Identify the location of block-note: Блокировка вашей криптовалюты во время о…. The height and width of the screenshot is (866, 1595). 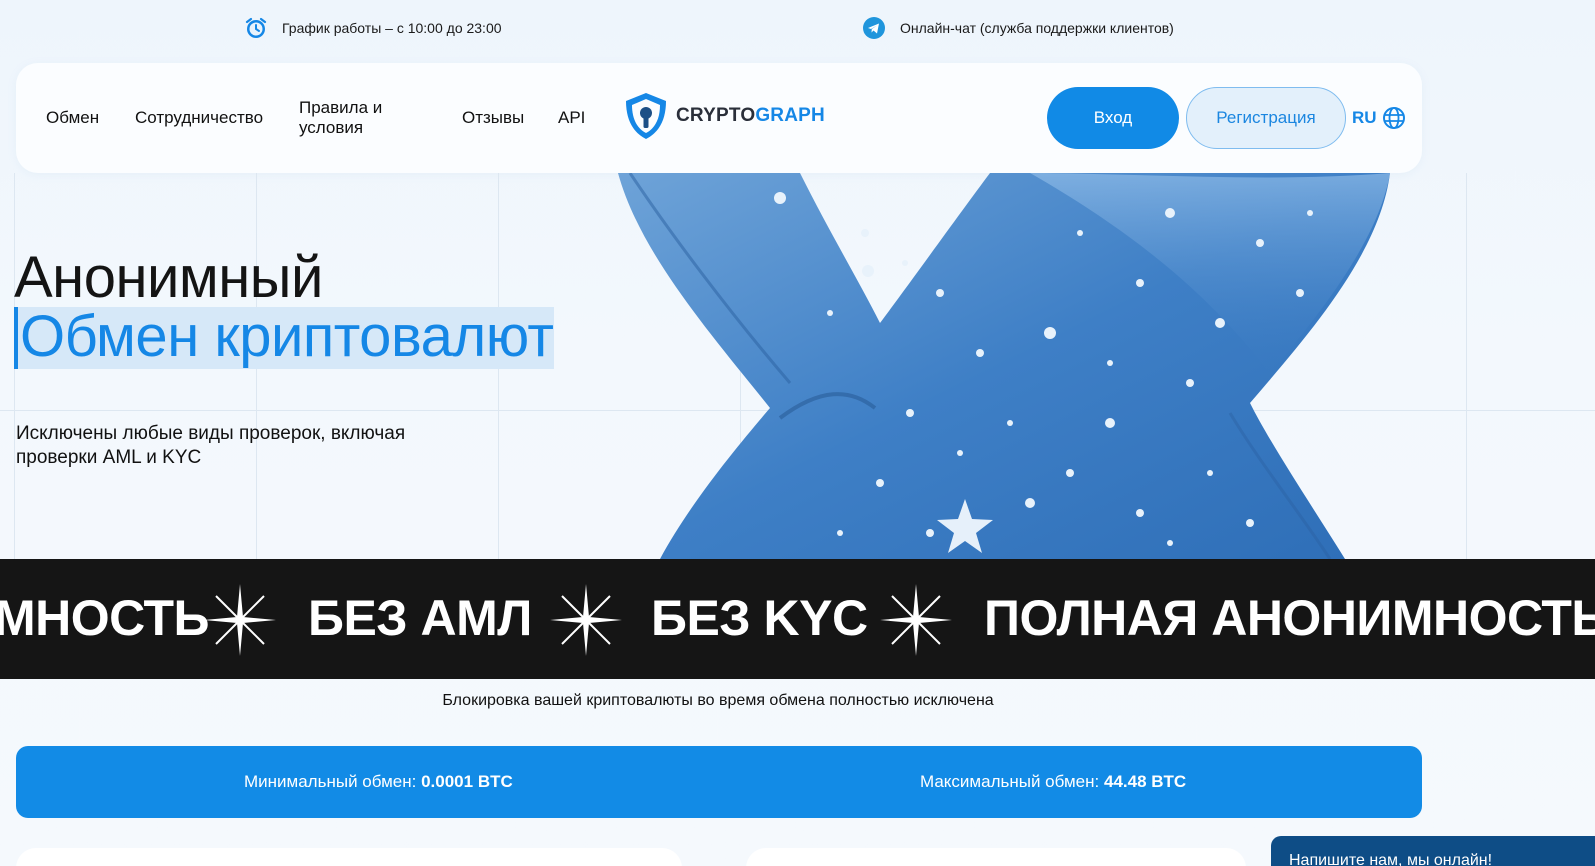
(718, 700).